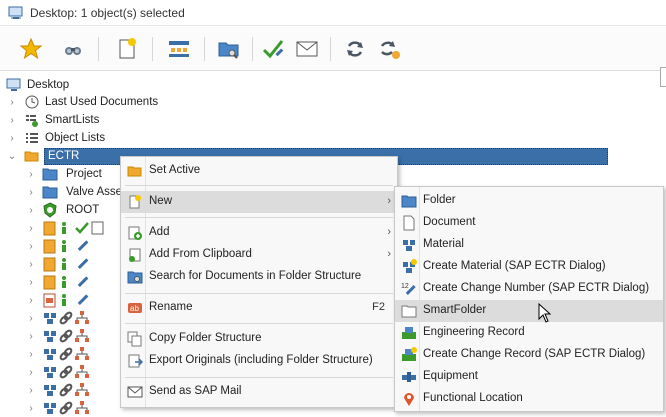 The width and height of the screenshot is (666, 417). I want to click on smartlist-icon, so click(32, 120).